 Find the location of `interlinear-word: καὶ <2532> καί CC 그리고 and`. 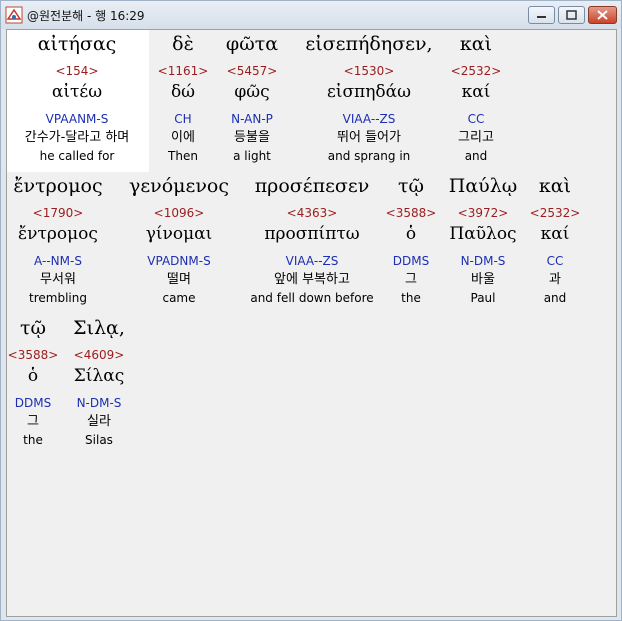

interlinear-word: καὶ <2532> καί CC 그리고 and is located at coordinates (476, 100).